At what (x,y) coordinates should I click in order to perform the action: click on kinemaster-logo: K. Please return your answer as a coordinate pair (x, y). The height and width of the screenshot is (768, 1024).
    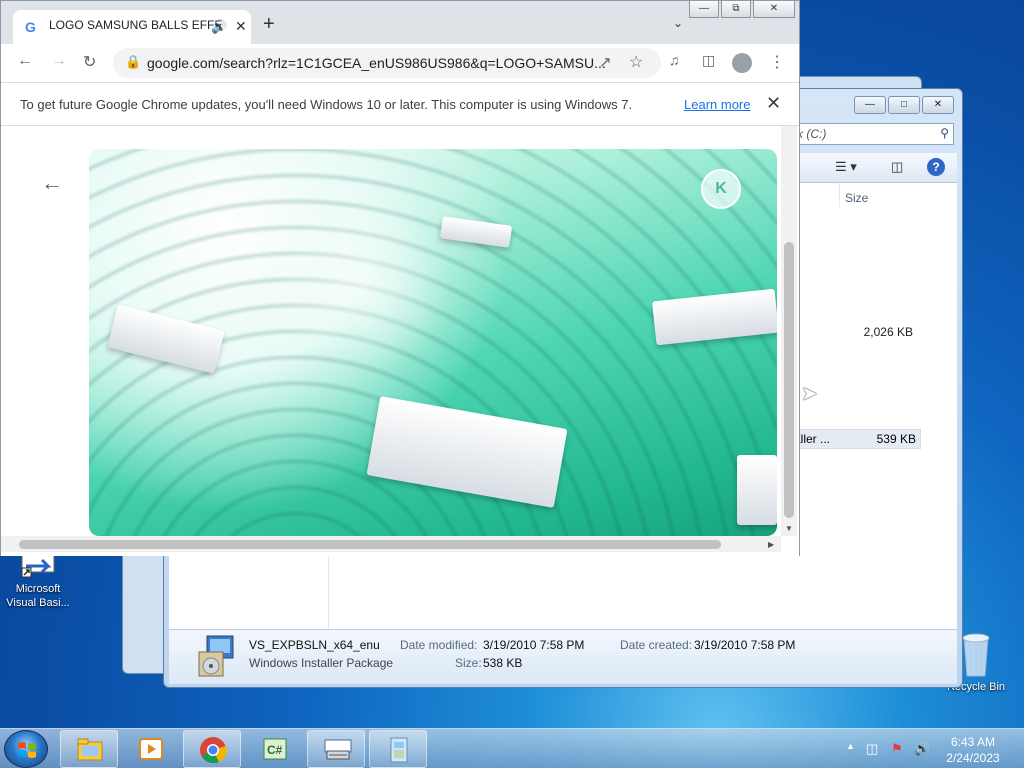
    Looking at the image, I should click on (721, 189).